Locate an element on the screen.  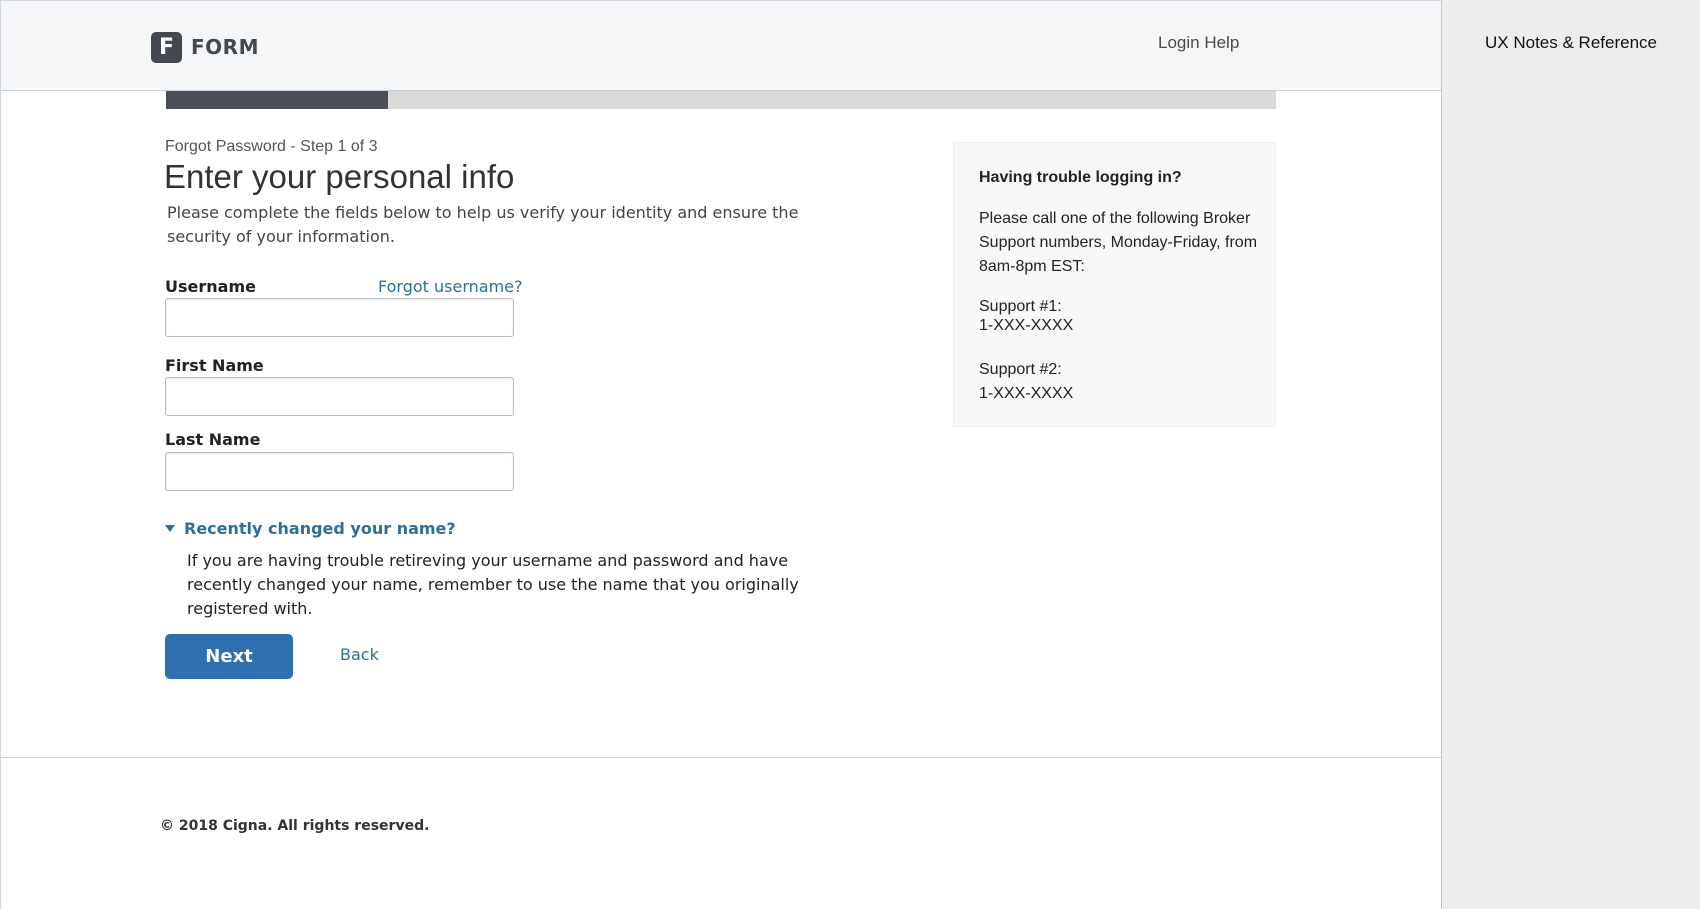
first-name-label: First Name is located at coordinates (214, 365).